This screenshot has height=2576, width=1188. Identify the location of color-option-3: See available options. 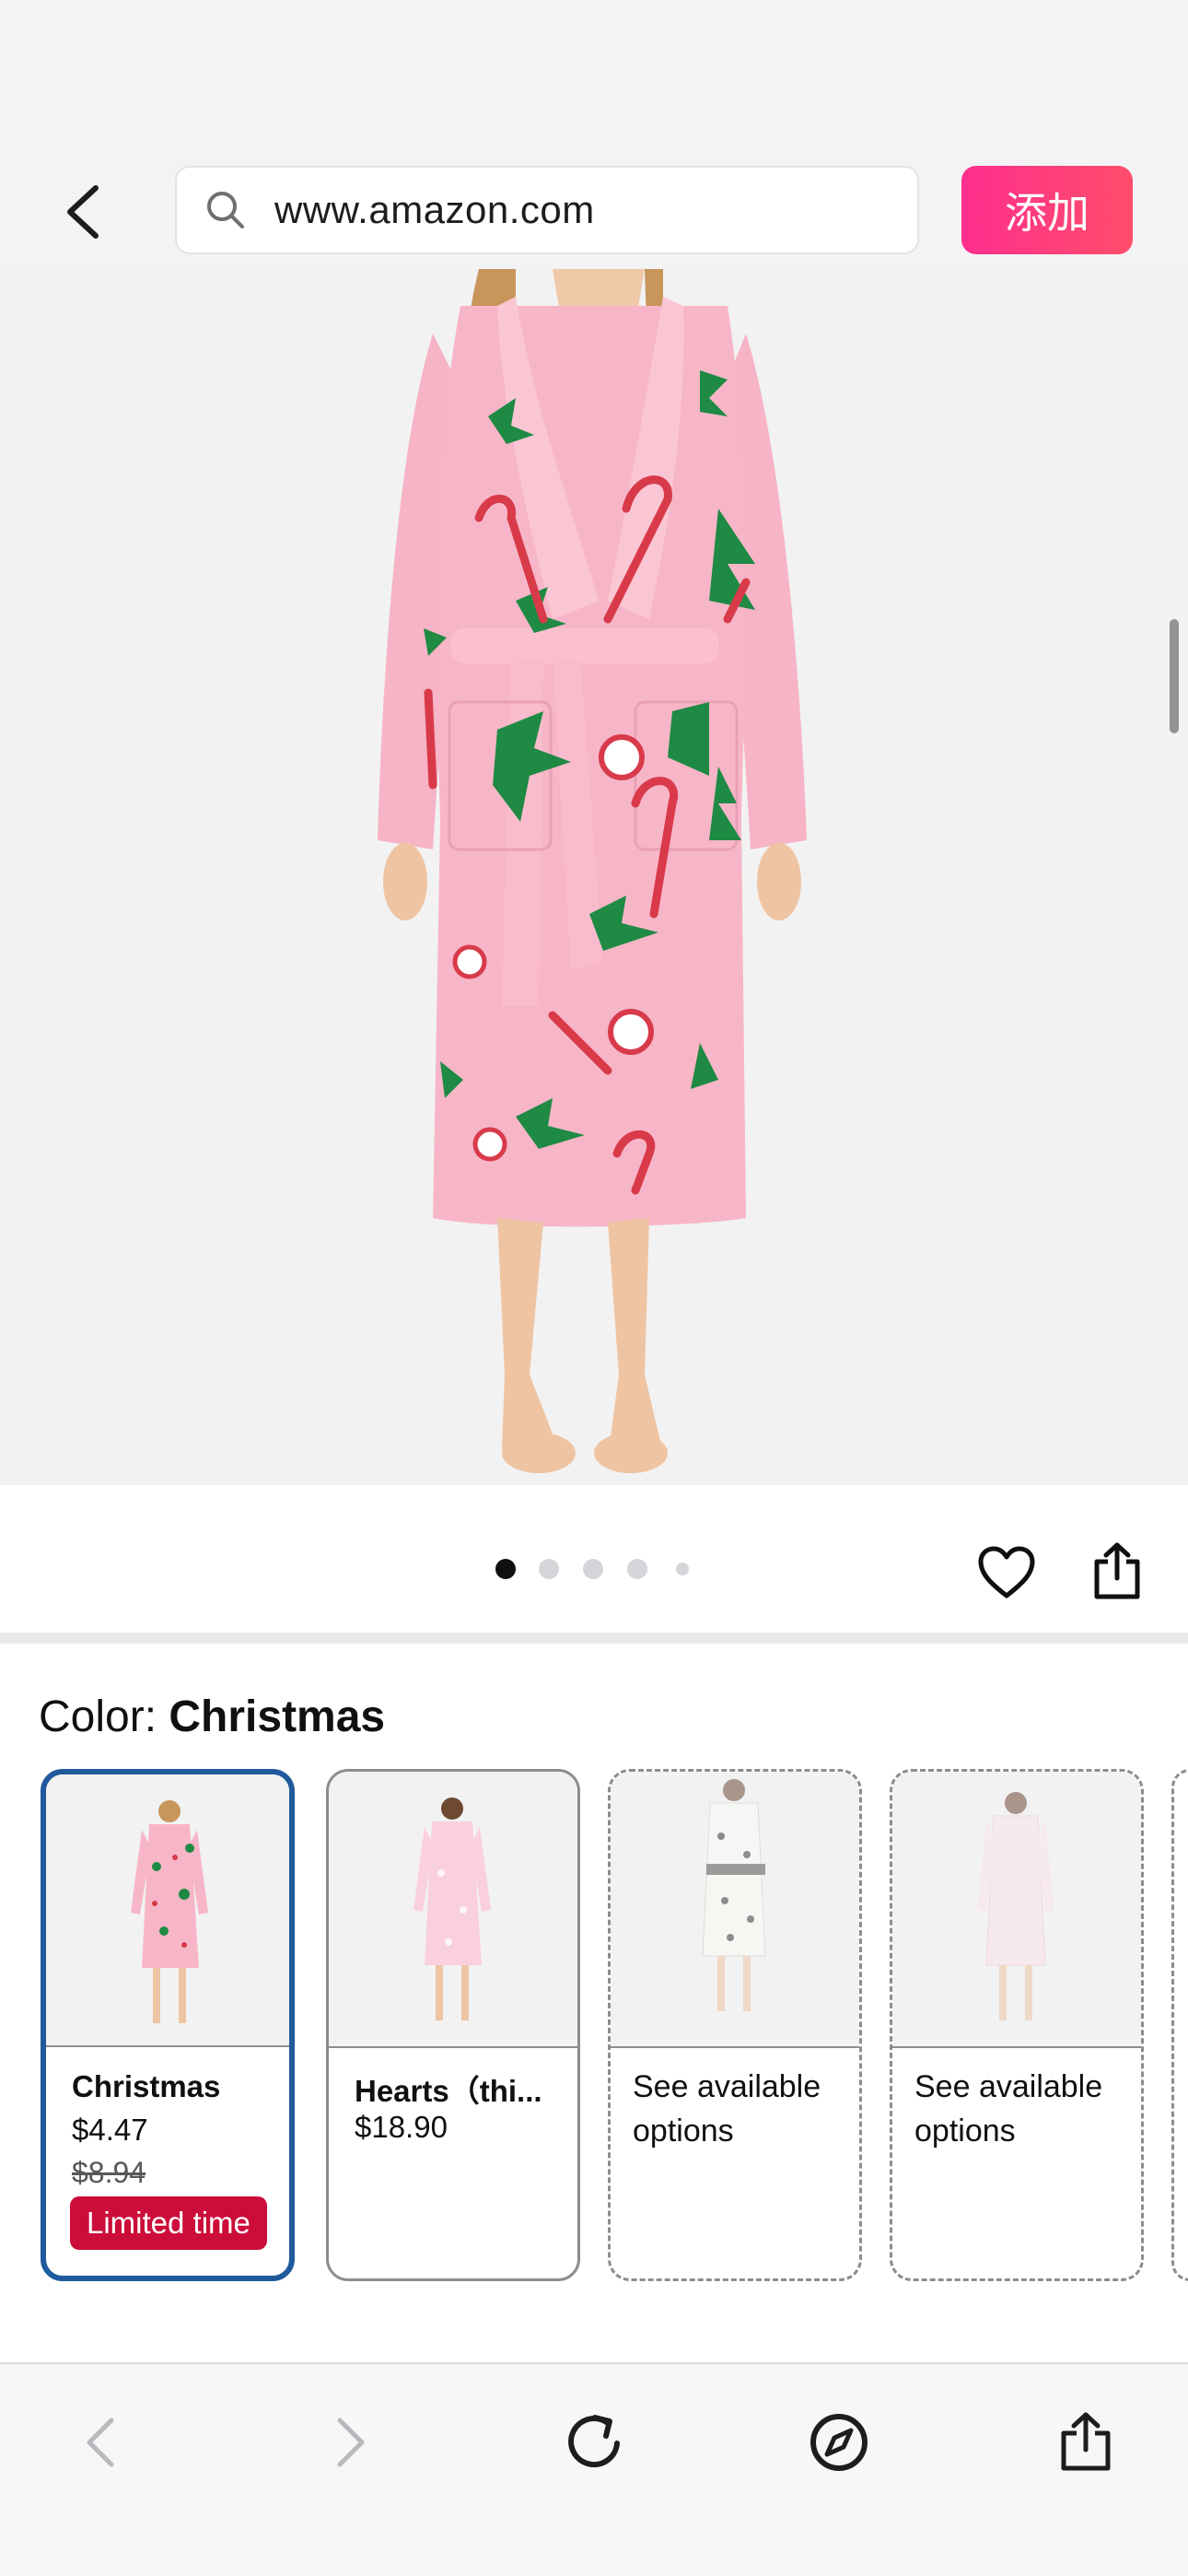
(735, 2025).